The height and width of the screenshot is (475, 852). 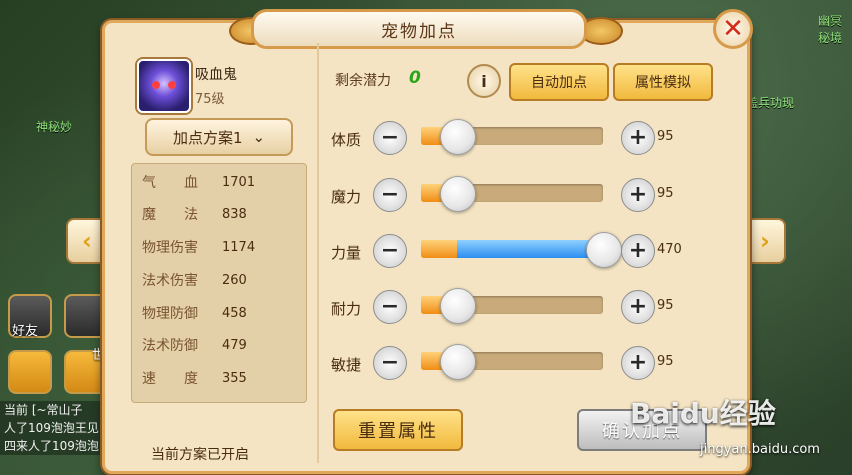 I want to click on stat-row: 魔 法 838, so click(x=194, y=214).